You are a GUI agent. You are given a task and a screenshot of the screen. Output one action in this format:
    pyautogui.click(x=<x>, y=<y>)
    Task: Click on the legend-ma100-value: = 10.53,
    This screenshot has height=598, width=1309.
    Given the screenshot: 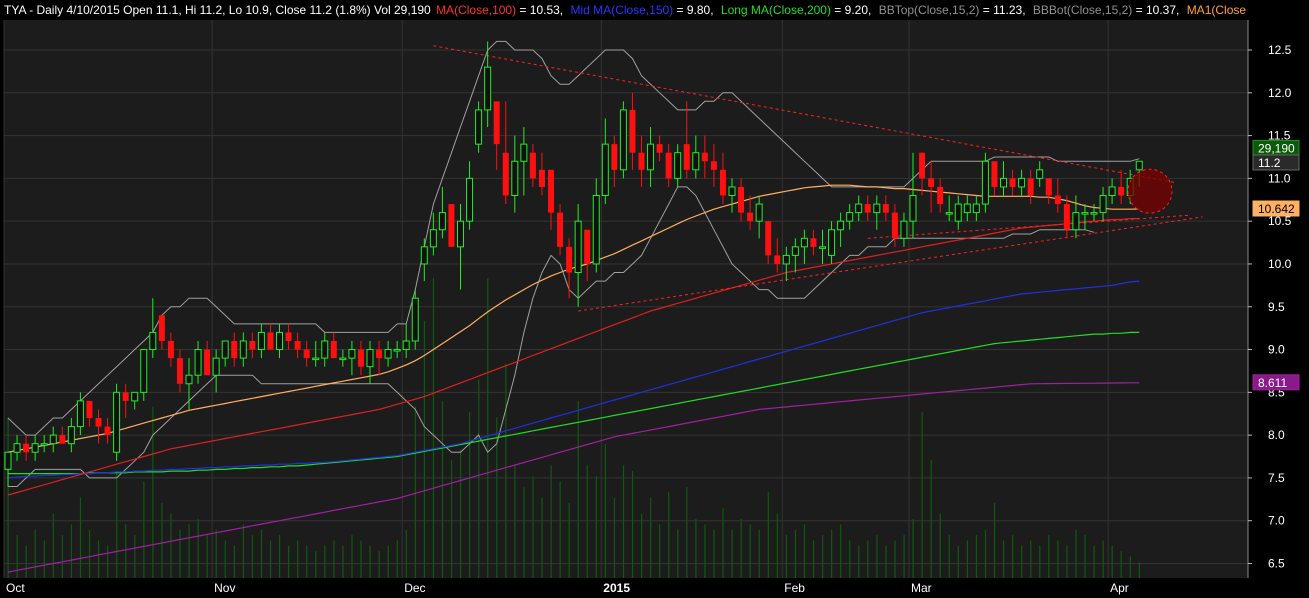 What is the action you would take?
    pyautogui.click(x=539, y=10)
    